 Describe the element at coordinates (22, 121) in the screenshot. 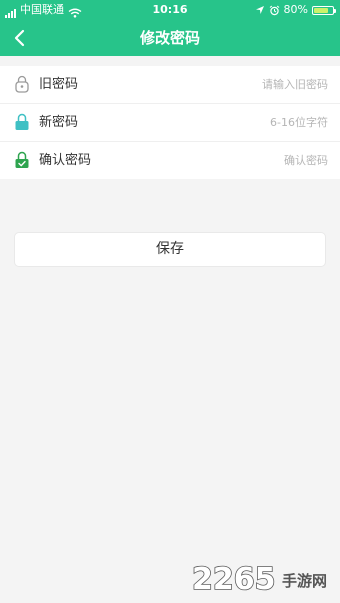

I see `lock-icon` at that location.